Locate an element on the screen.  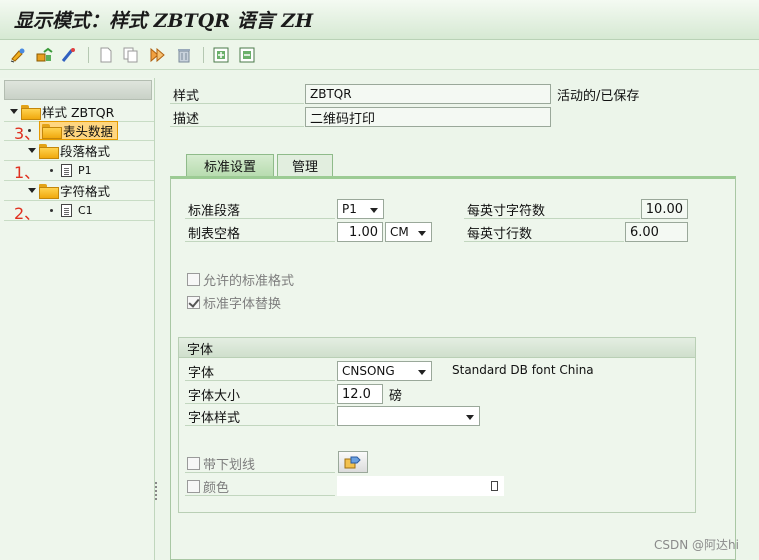
lpi-field: 6.00 is located at coordinates (656, 232).